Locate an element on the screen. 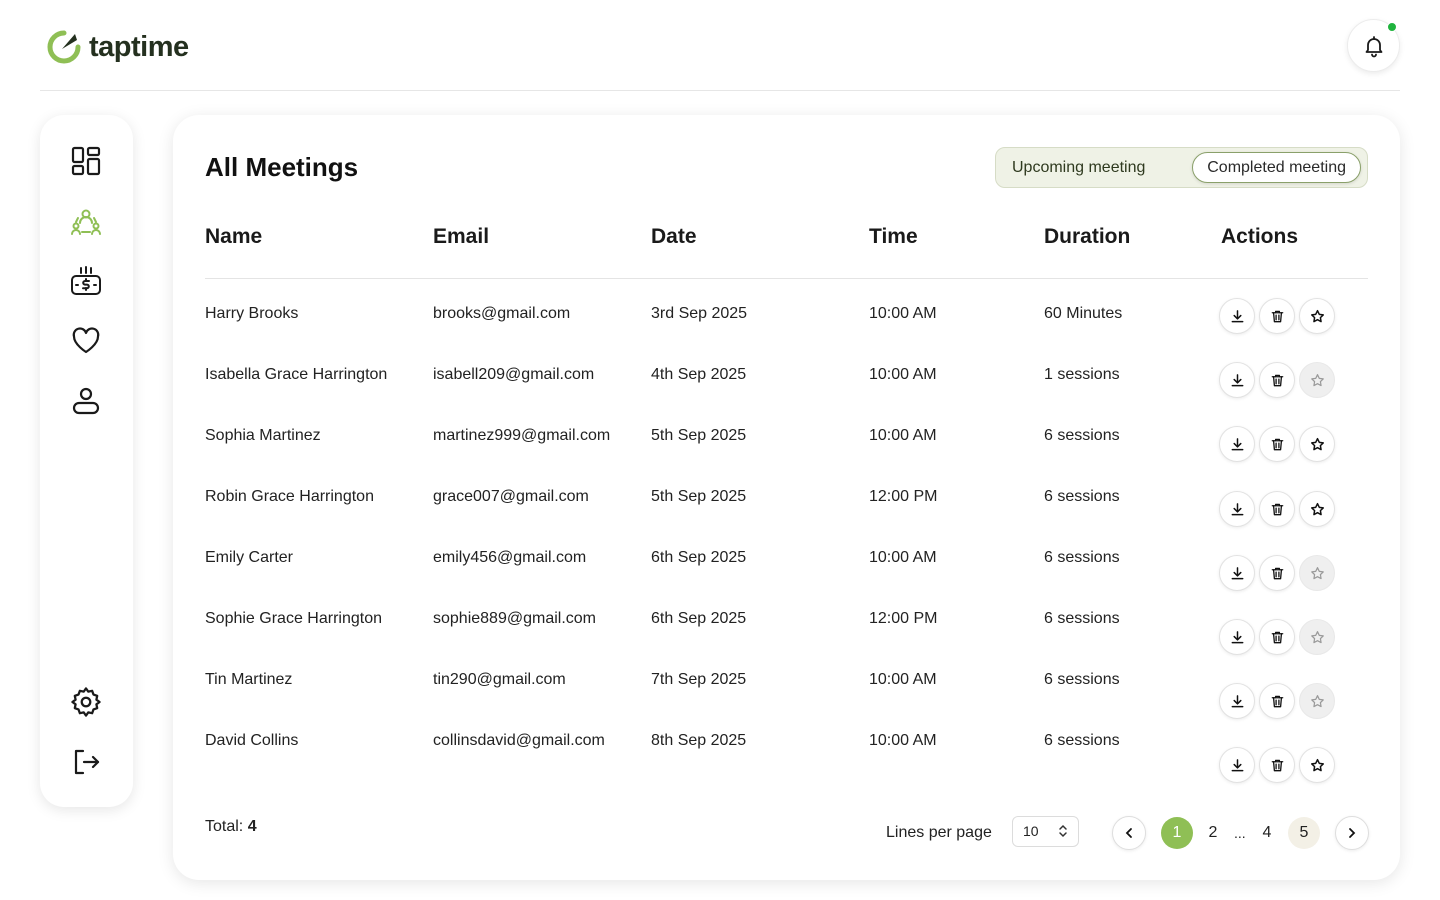 The height and width of the screenshot is (900, 1440). logout-icon is located at coordinates (87, 762).